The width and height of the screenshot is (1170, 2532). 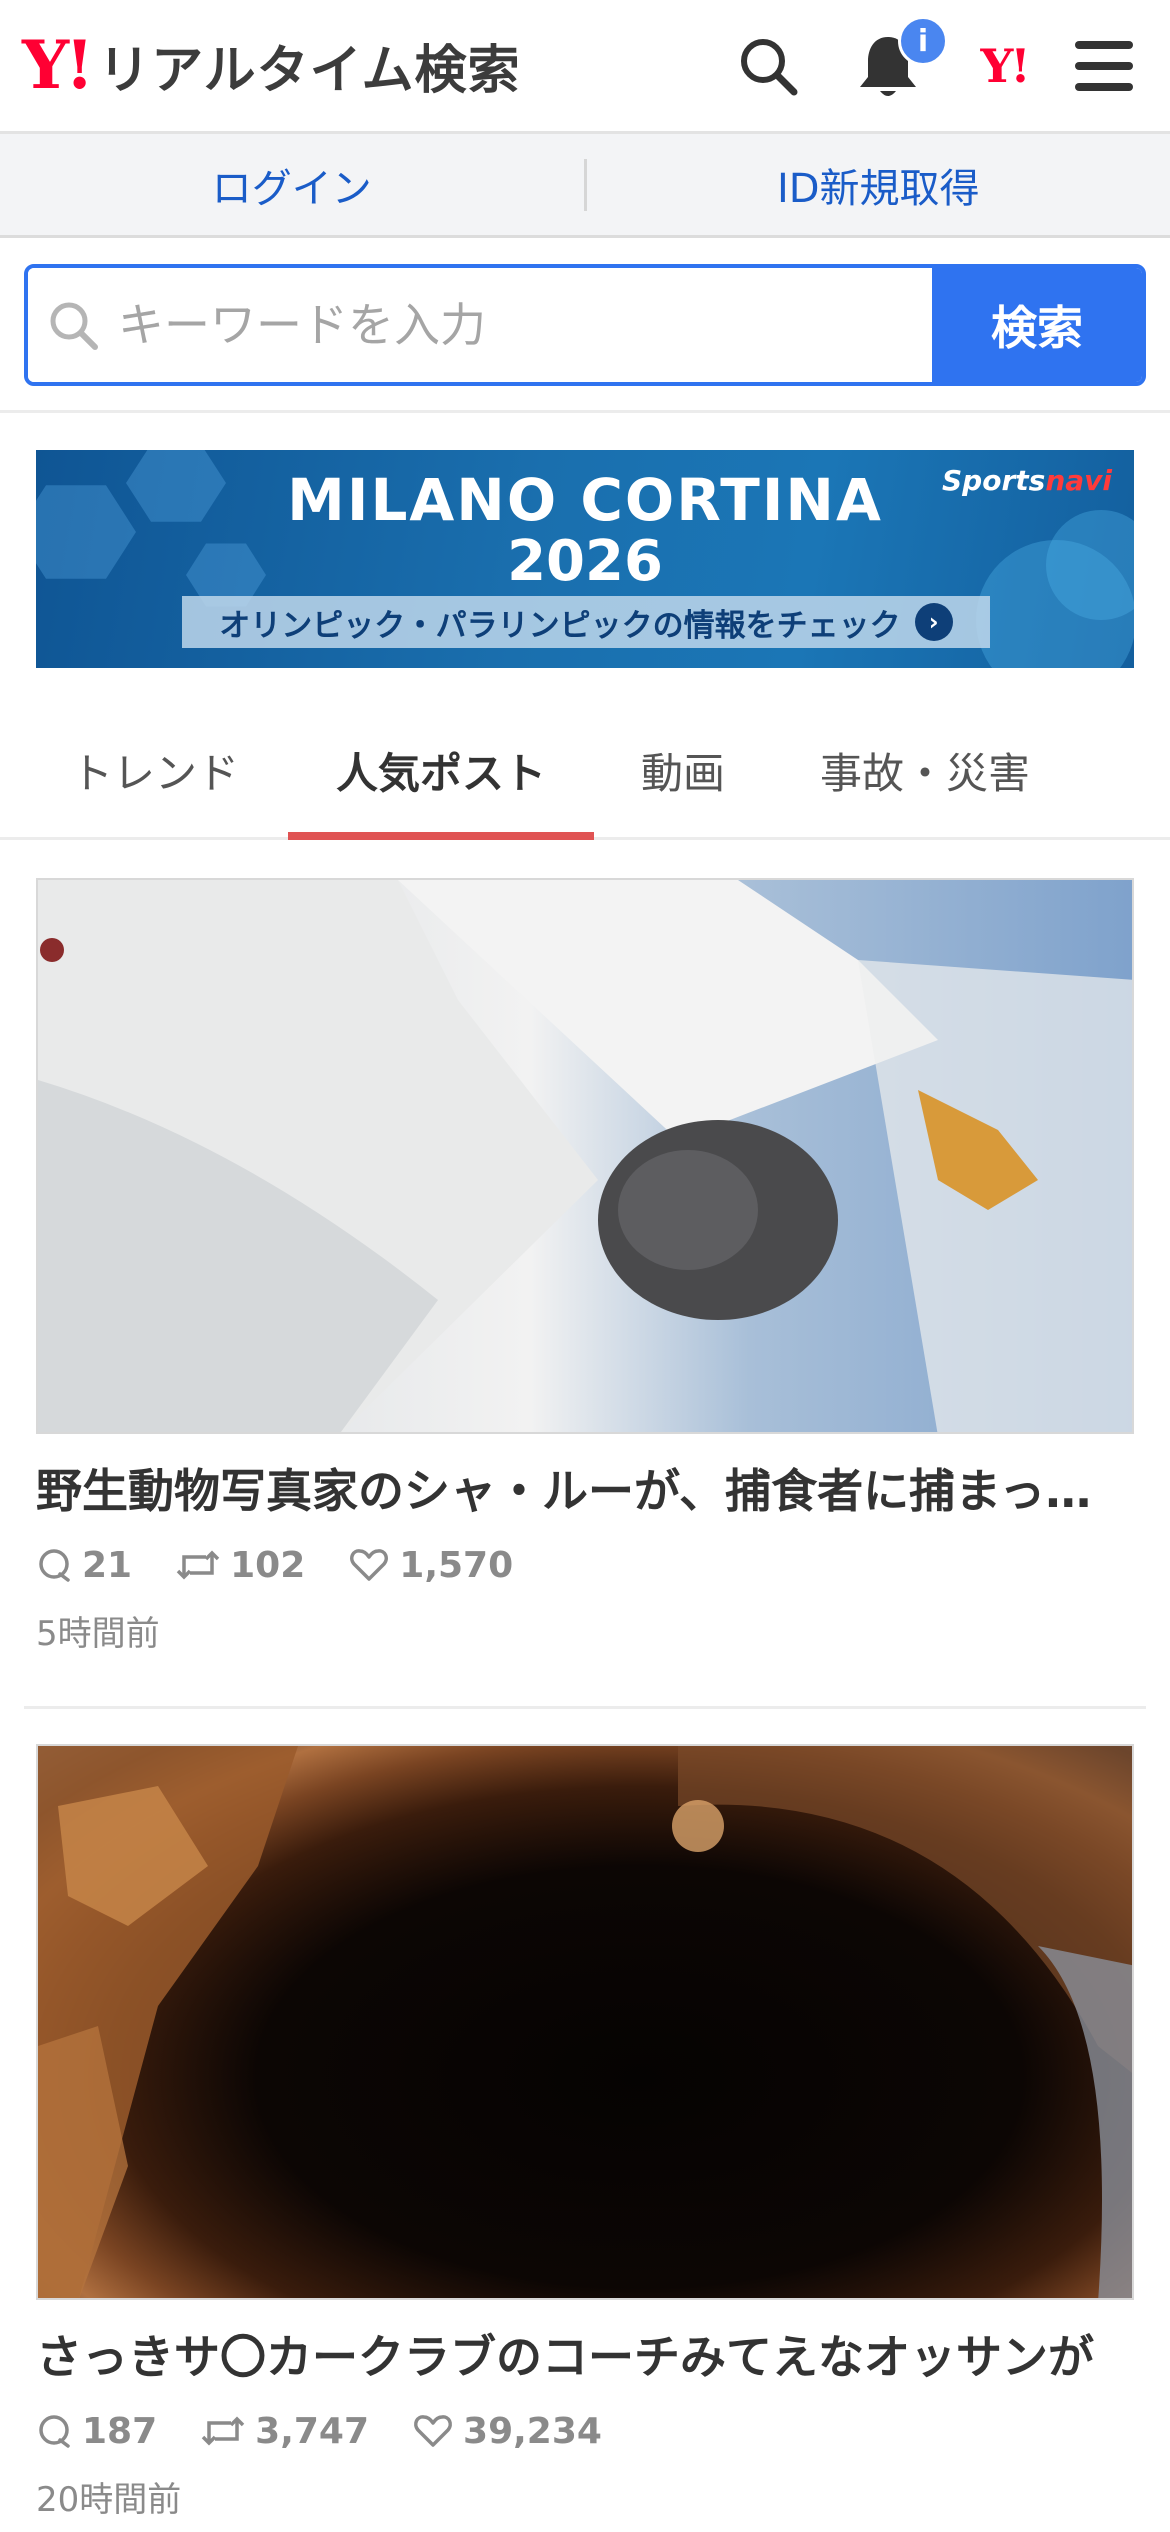 I want to click on search-box, so click(x=480, y=325).